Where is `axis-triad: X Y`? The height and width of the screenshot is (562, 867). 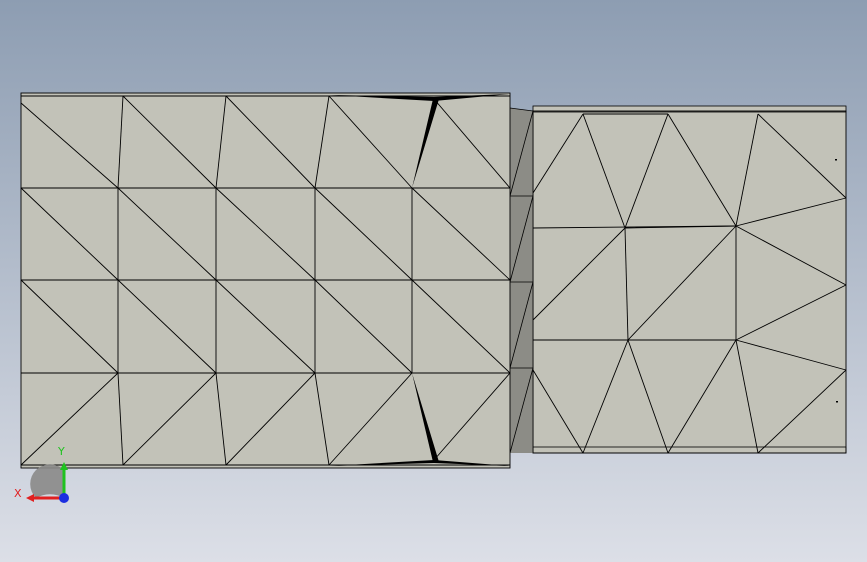
axis-triad: X Y is located at coordinates (41, 474).